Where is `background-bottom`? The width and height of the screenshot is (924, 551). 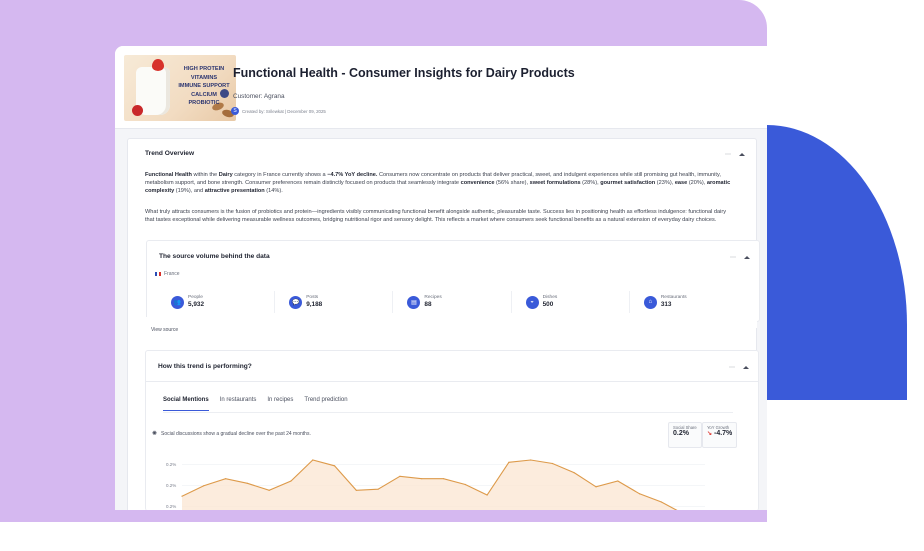
background-bottom is located at coordinates (462, 536).